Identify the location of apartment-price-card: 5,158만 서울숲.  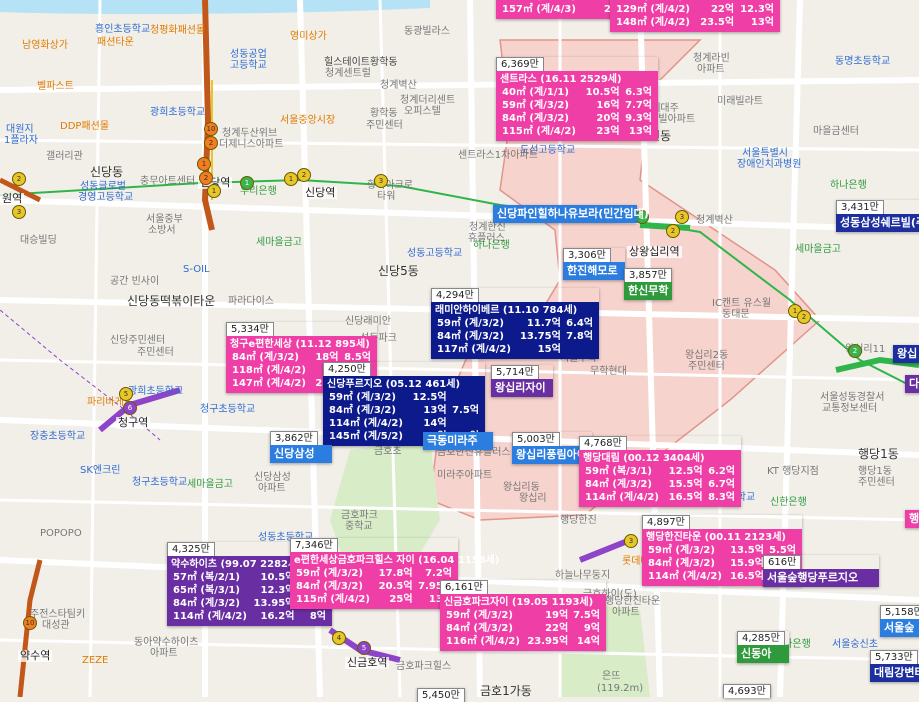
(899, 621).